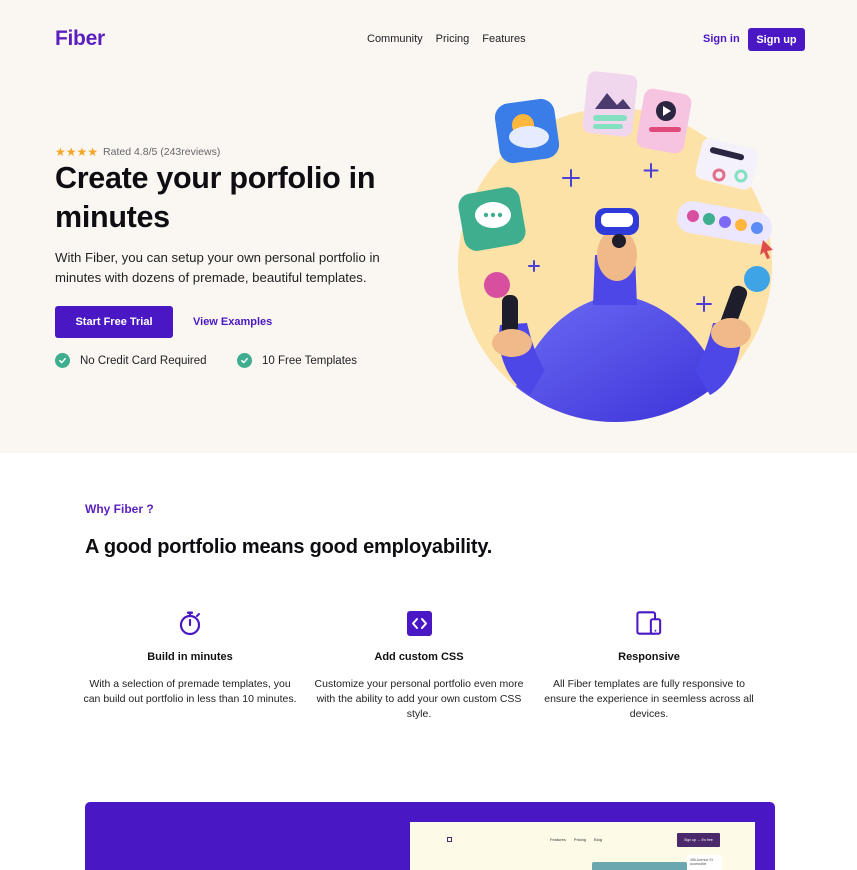  Describe the element at coordinates (119, 509) in the screenshot. I see `section-label: Why Fiber ?` at that location.